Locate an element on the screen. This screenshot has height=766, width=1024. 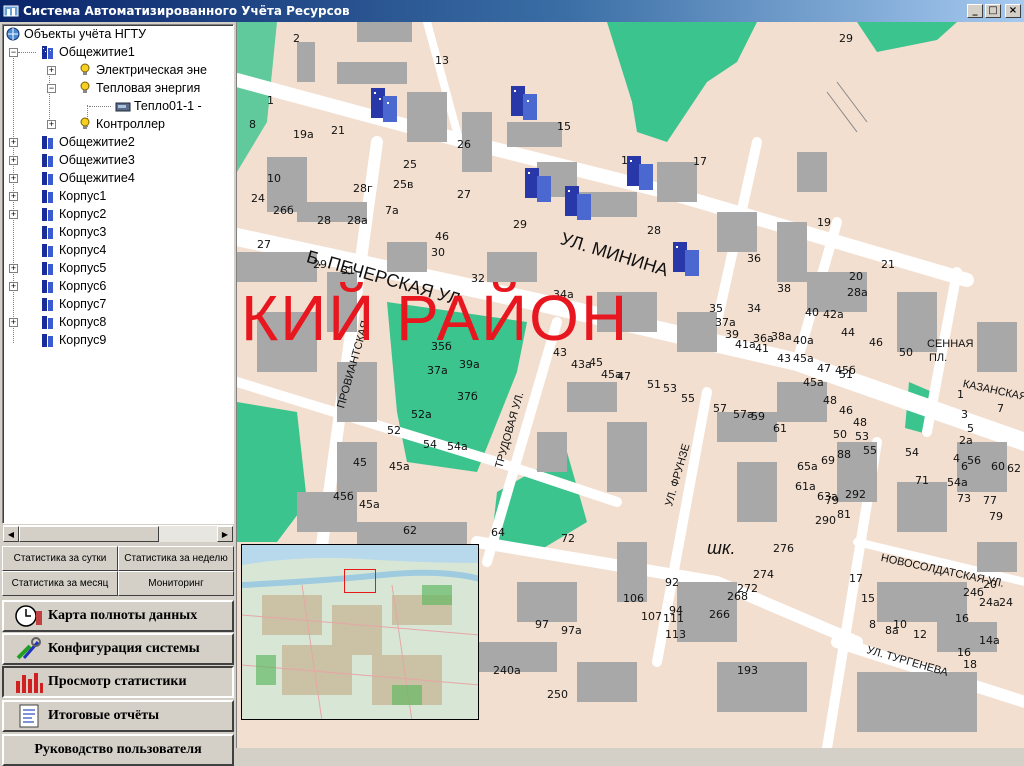
tree-item-building3: Корпус3 is located at coordinates (64, 232).